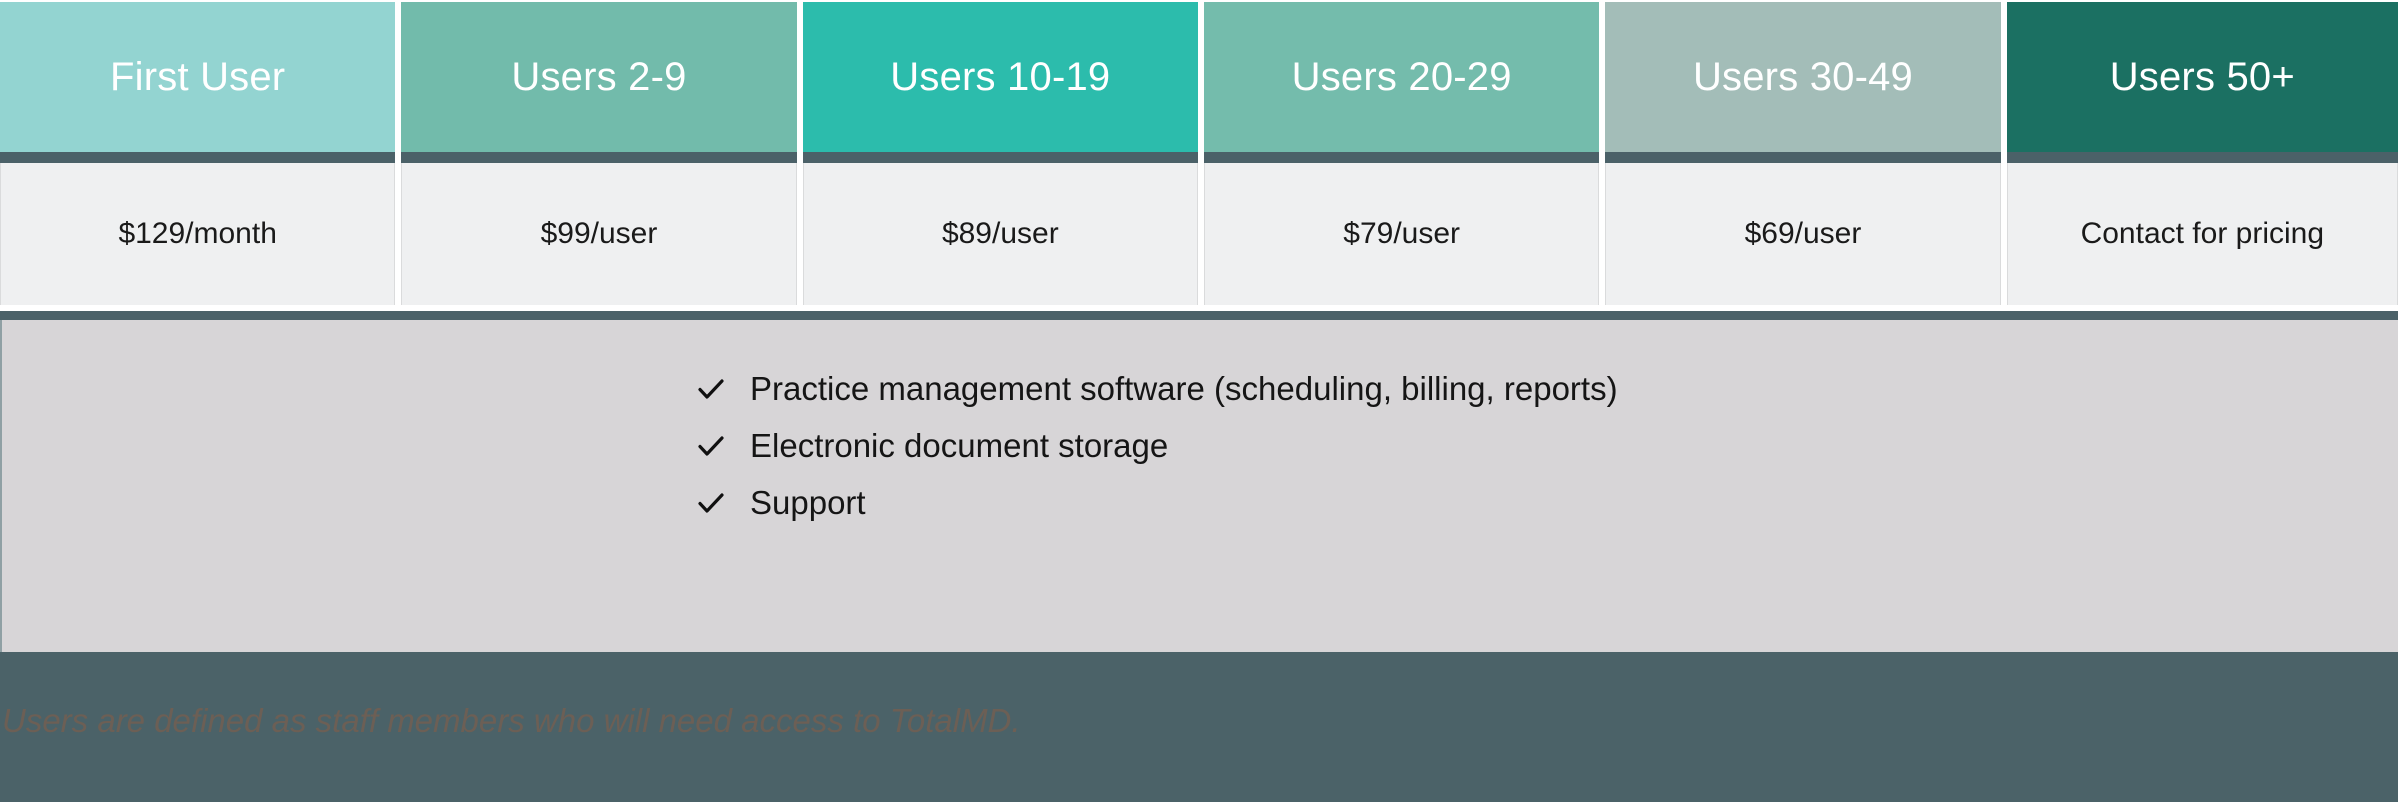 The height and width of the screenshot is (802, 2398). I want to click on tier-header-2: Users 2-9, so click(599, 81).